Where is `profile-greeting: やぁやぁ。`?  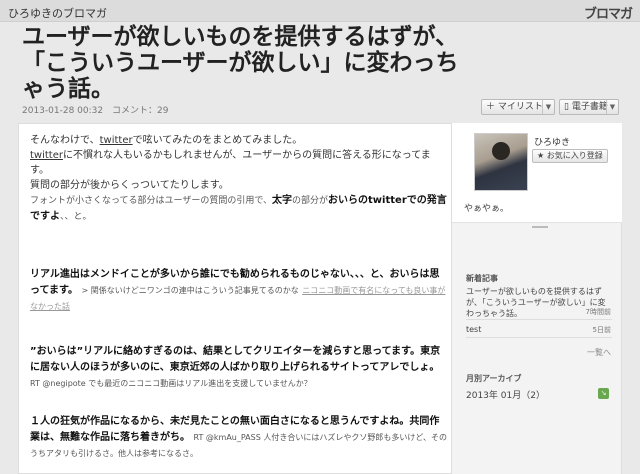
profile-greeting: やぁやぁ。 is located at coordinates (486, 209).